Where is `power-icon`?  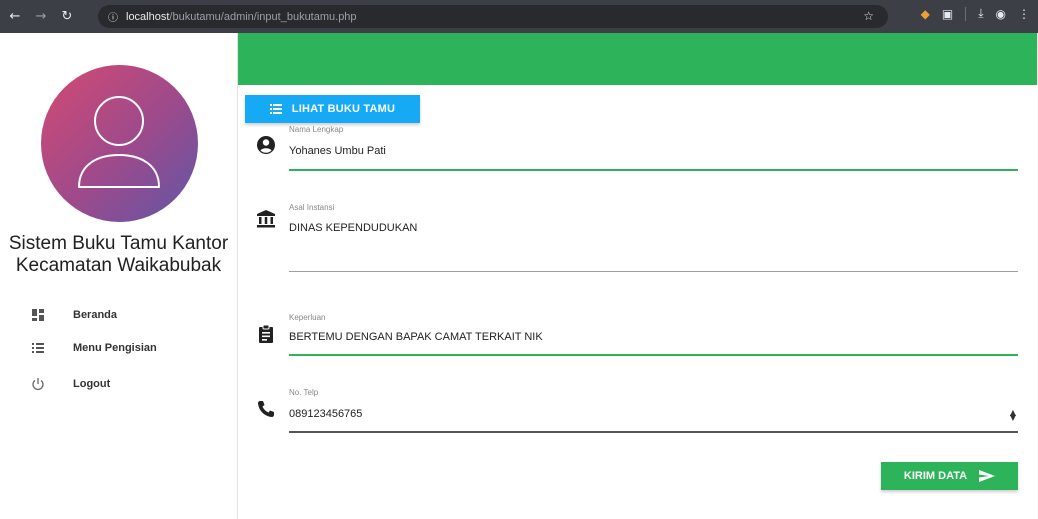
power-icon is located at coordinates (38, 384).